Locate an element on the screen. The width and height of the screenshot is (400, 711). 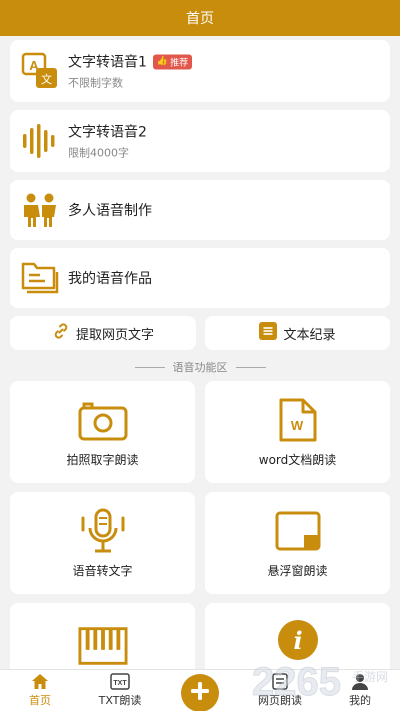
row-text-to-speech-1: A 文 文字转语音1 👍 推荐 不限制字数 is located at coordinates (200, 71).